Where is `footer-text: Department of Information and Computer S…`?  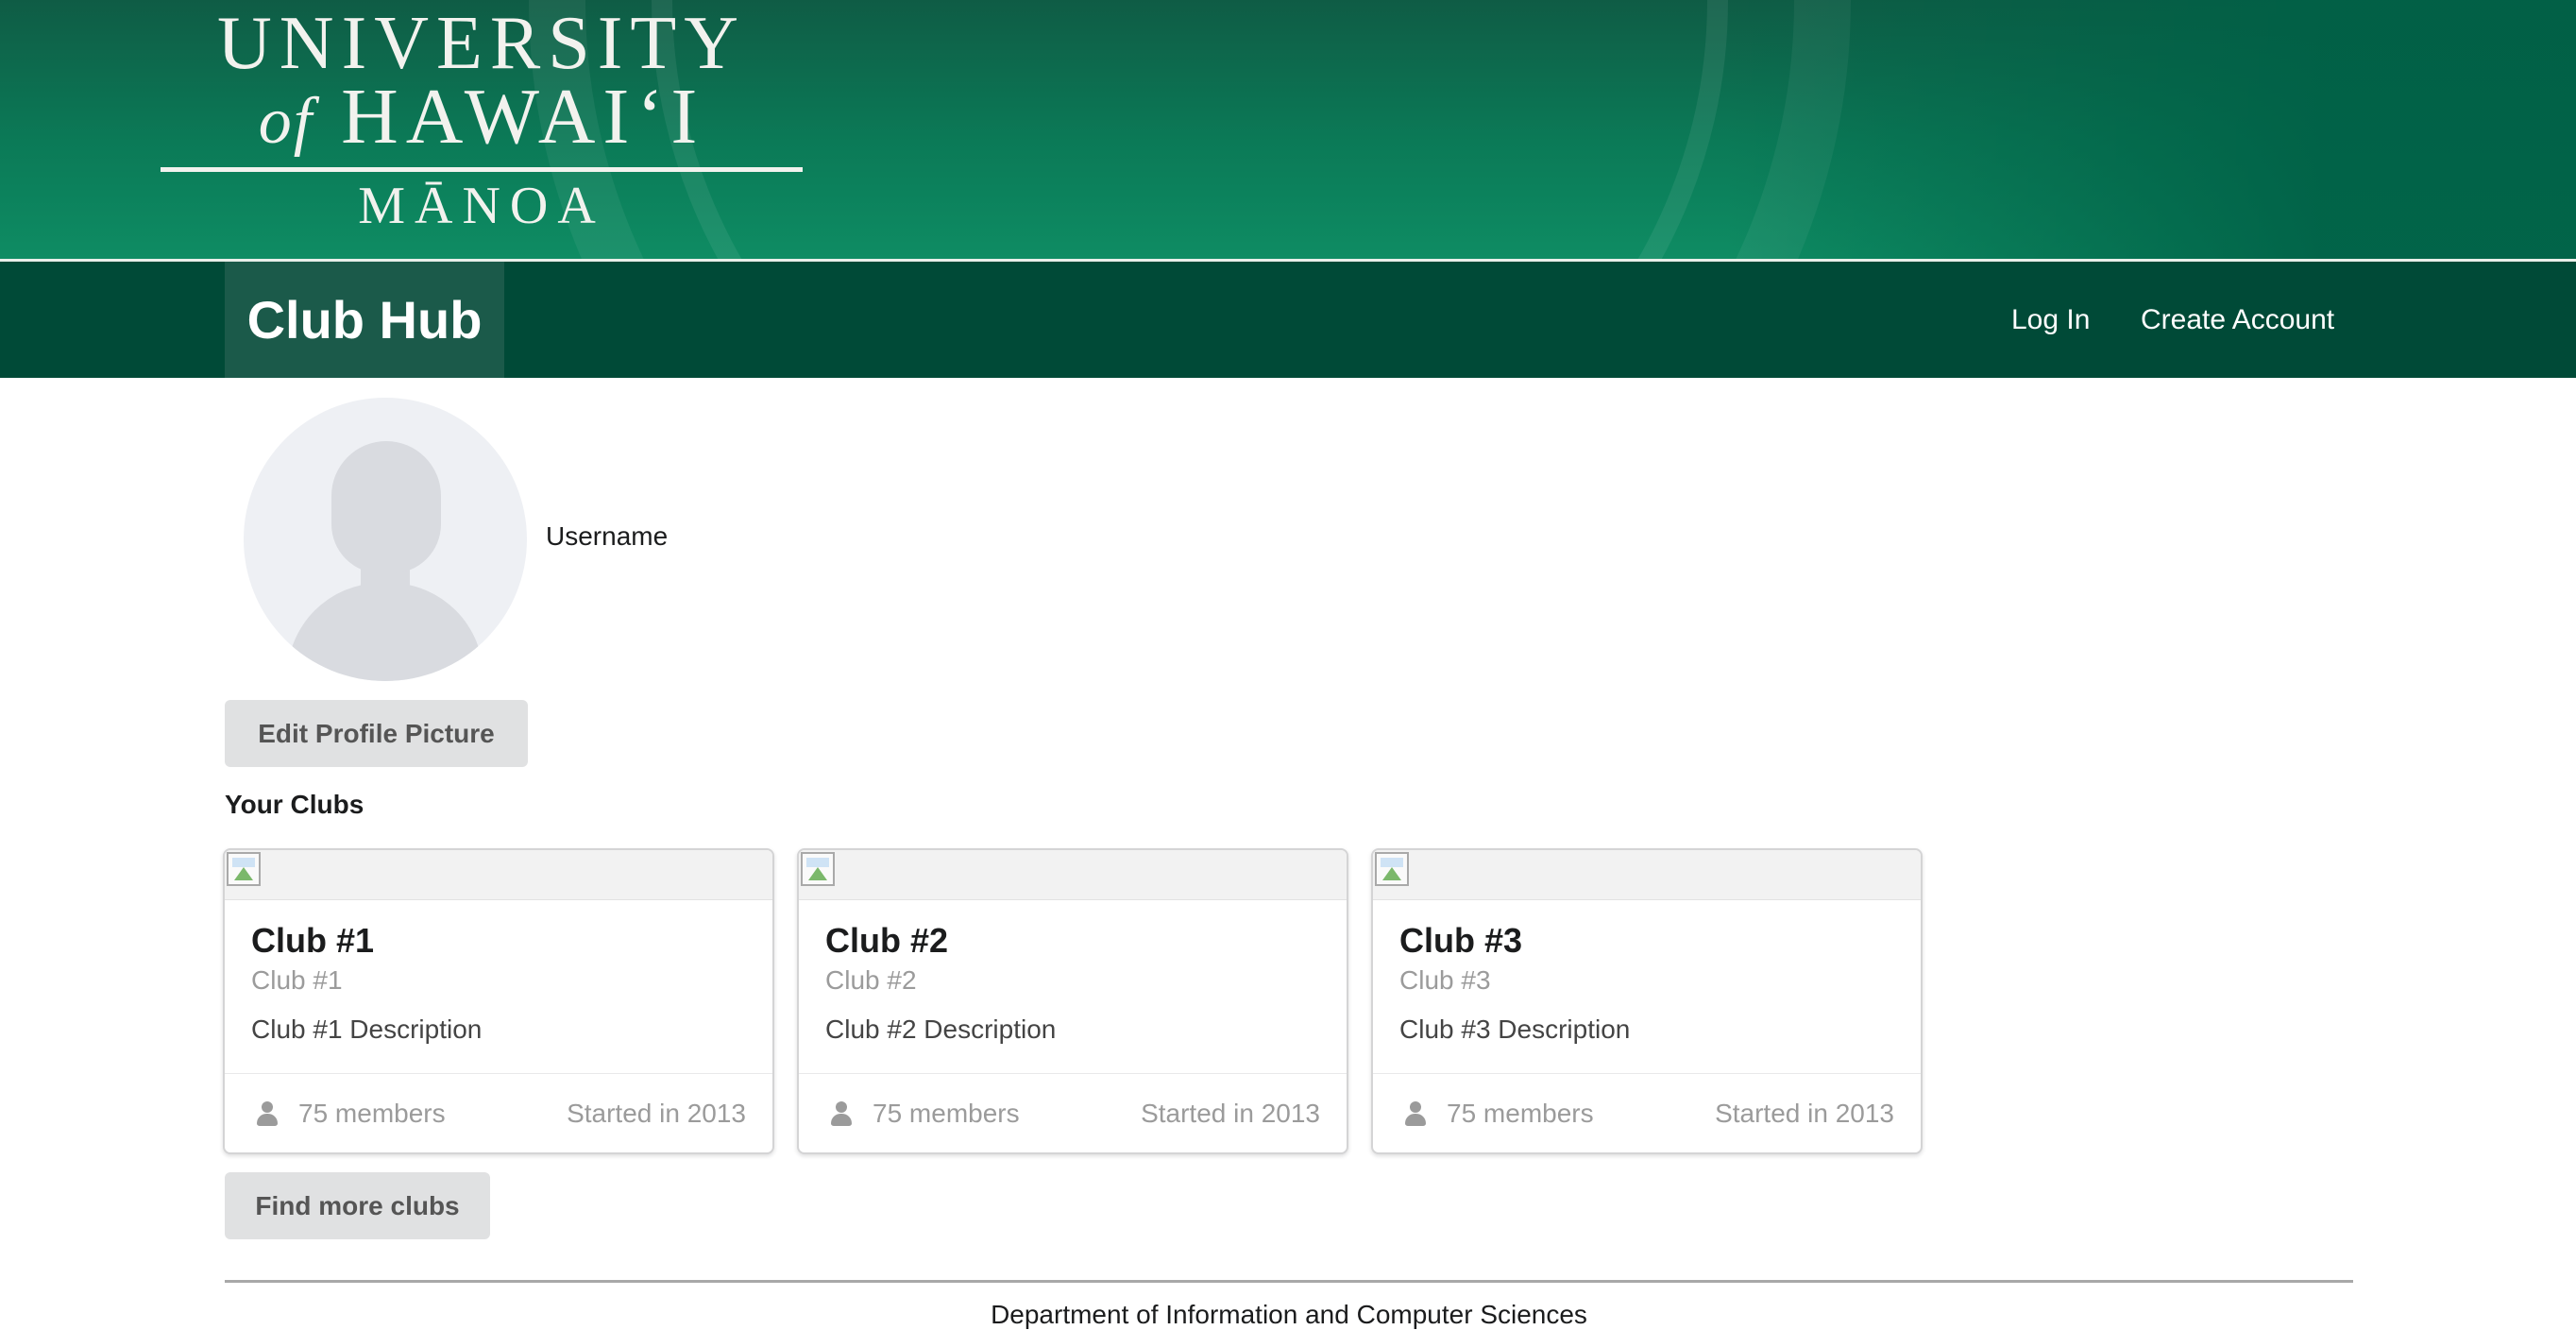 footer-text: Department of Information and Computer S… is located at coordinates (1289, 1314).